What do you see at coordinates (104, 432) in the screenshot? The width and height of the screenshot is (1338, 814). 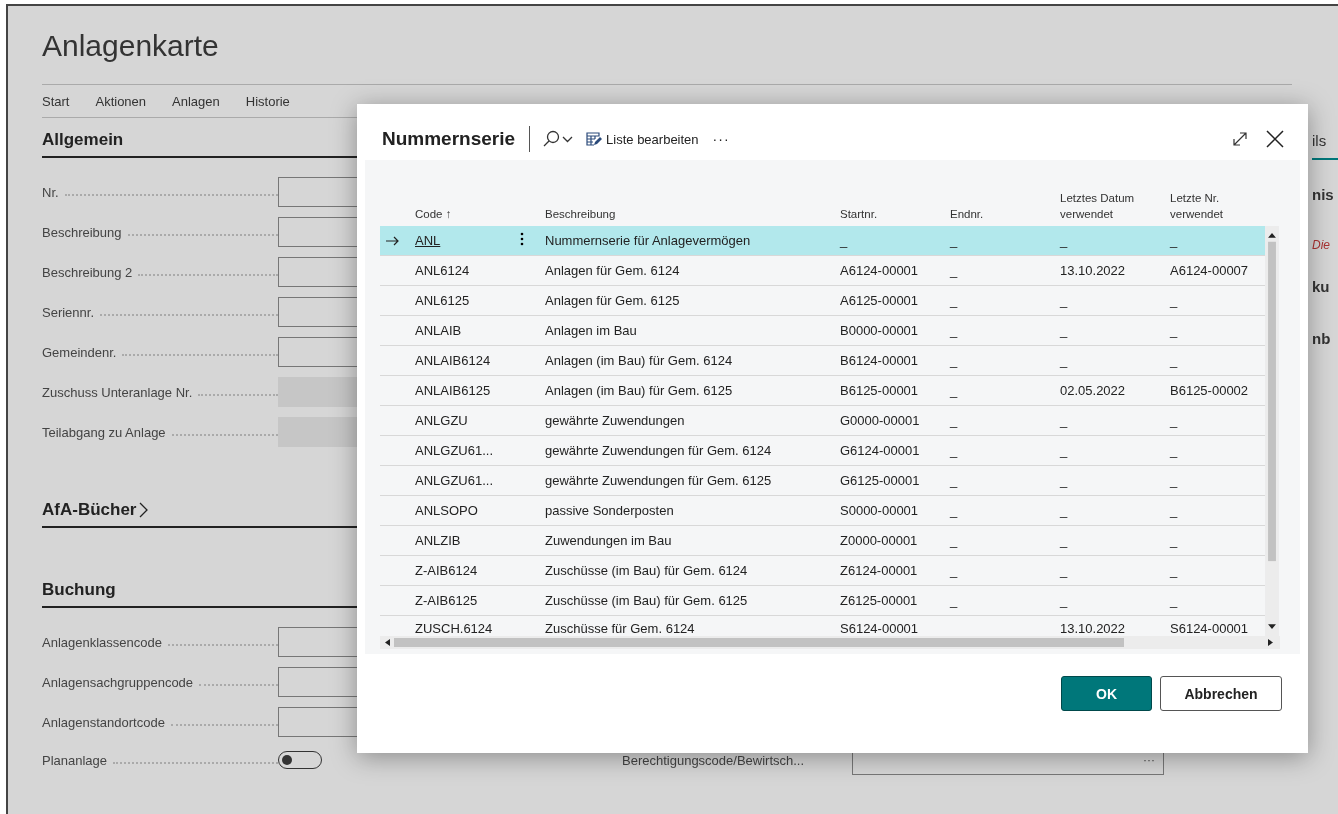 I see `field-label: Teilabgang zu Anlage` at bounding box center [104, 432].